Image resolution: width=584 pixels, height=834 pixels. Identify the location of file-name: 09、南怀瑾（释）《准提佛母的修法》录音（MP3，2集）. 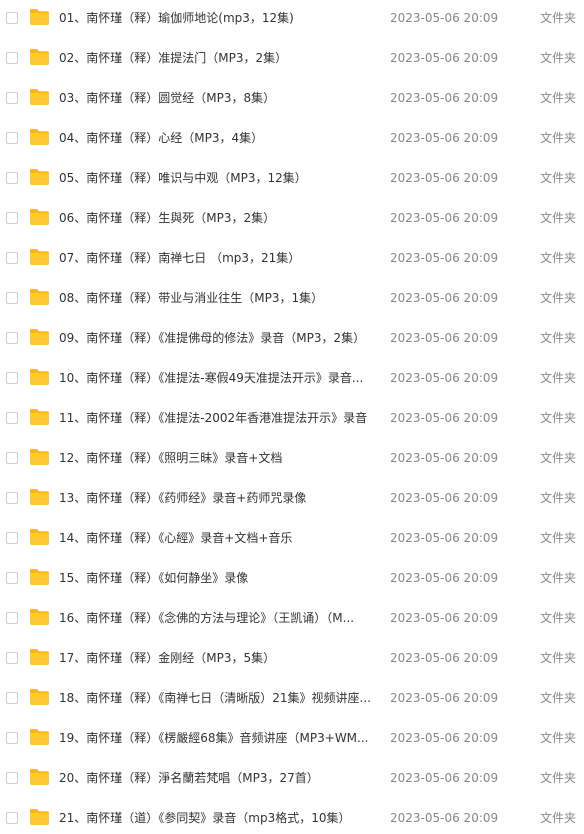
(217, 338).